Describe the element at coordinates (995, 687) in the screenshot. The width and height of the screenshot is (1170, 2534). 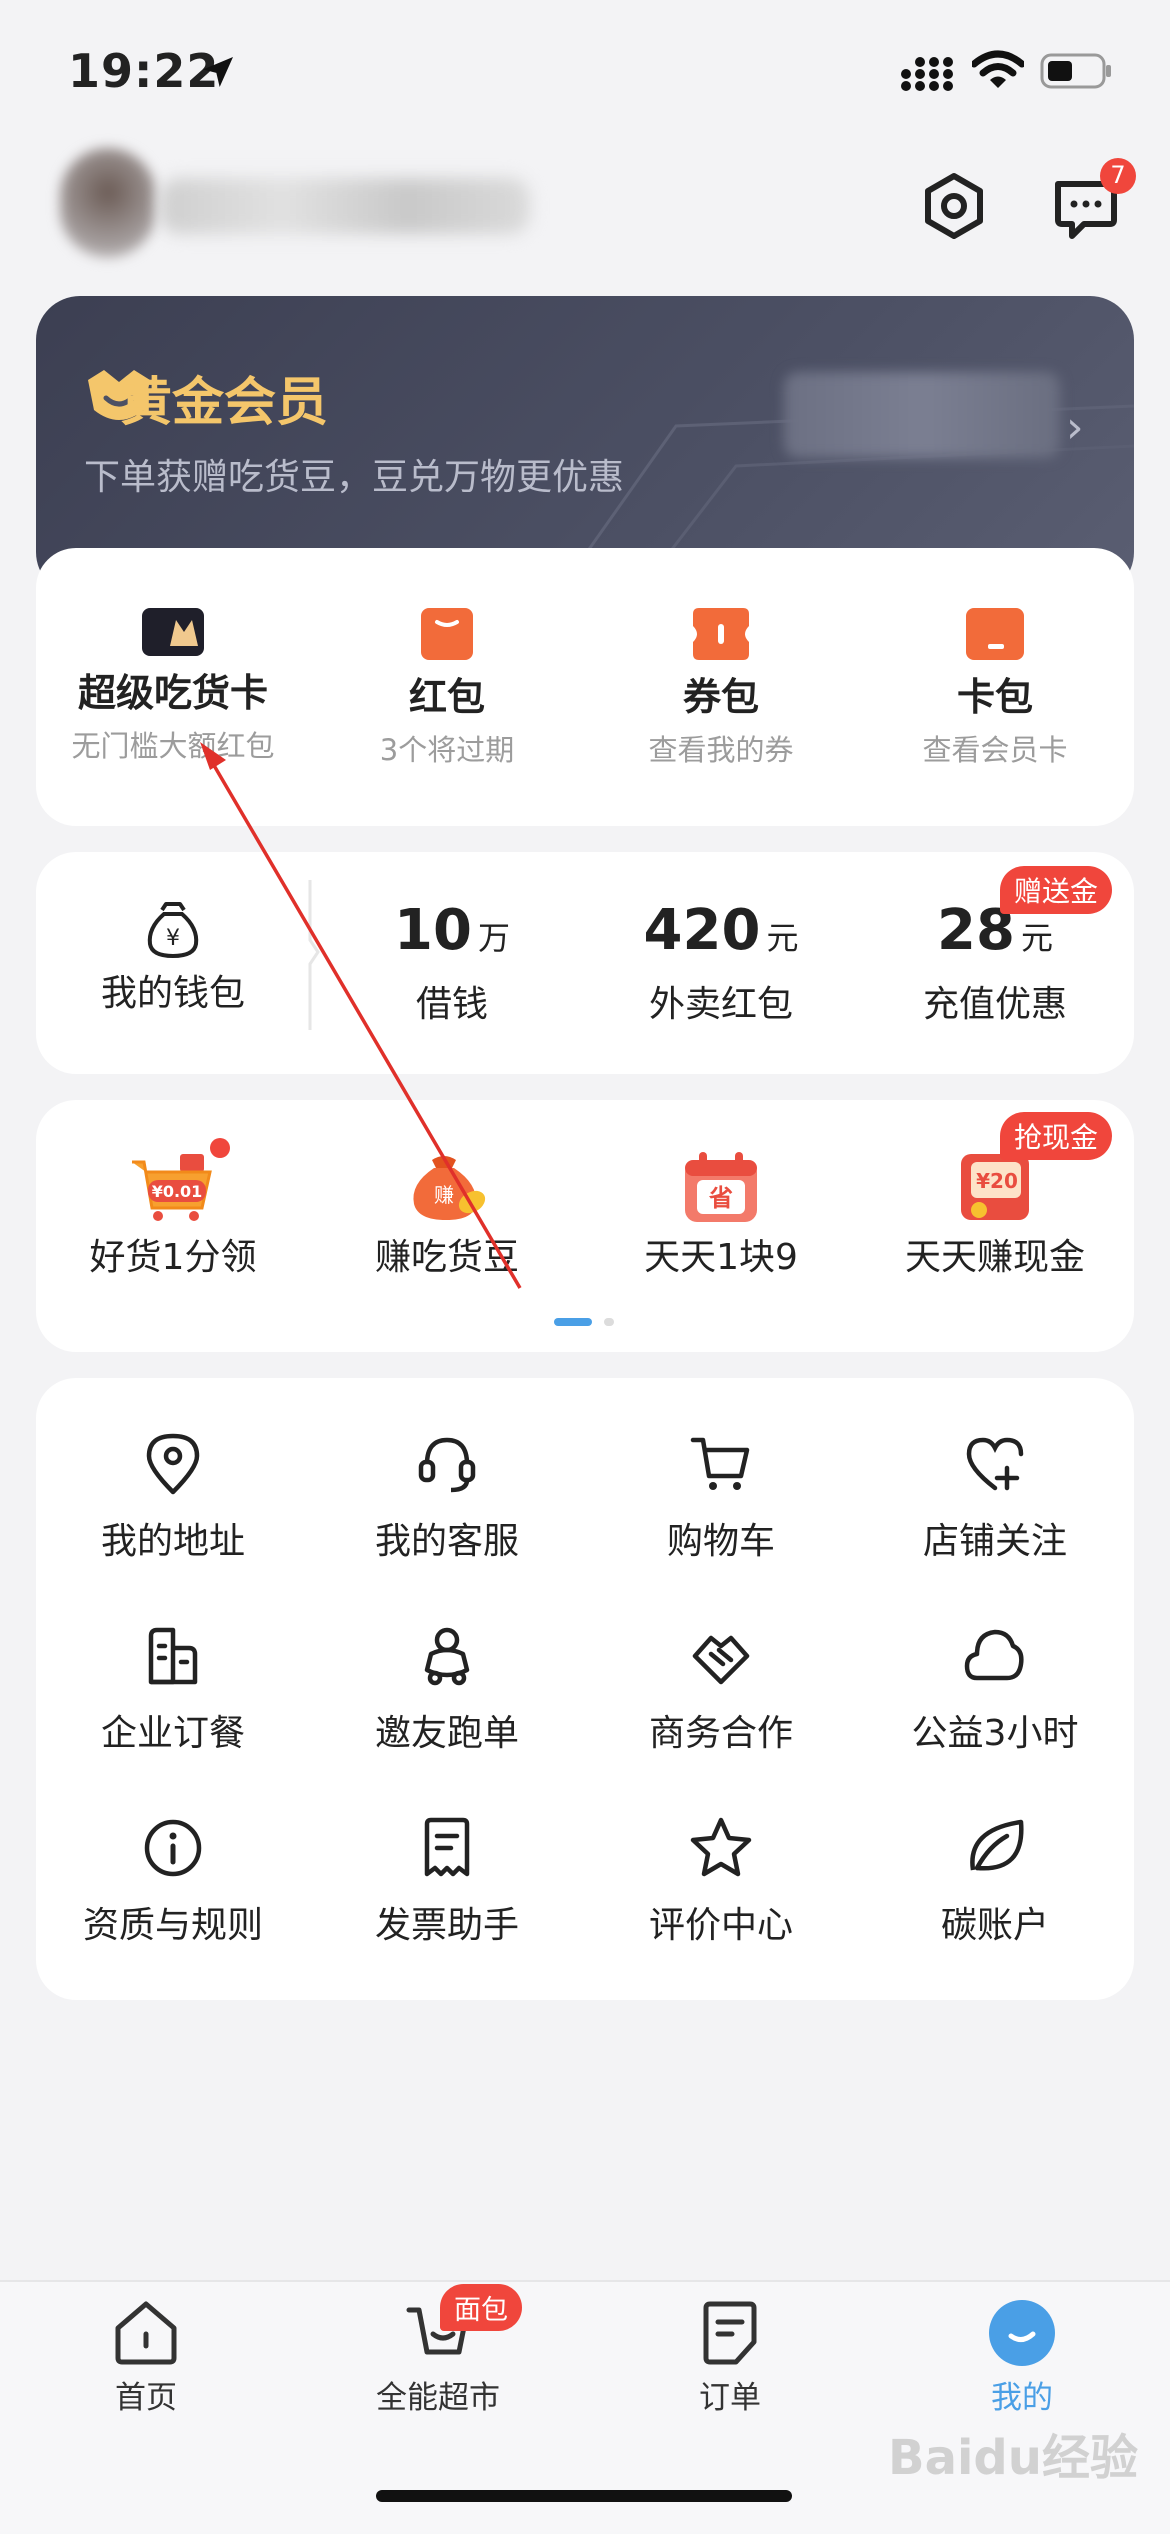
I see `benefit-card-wallet: 卡包 查看会员卡` at that location.